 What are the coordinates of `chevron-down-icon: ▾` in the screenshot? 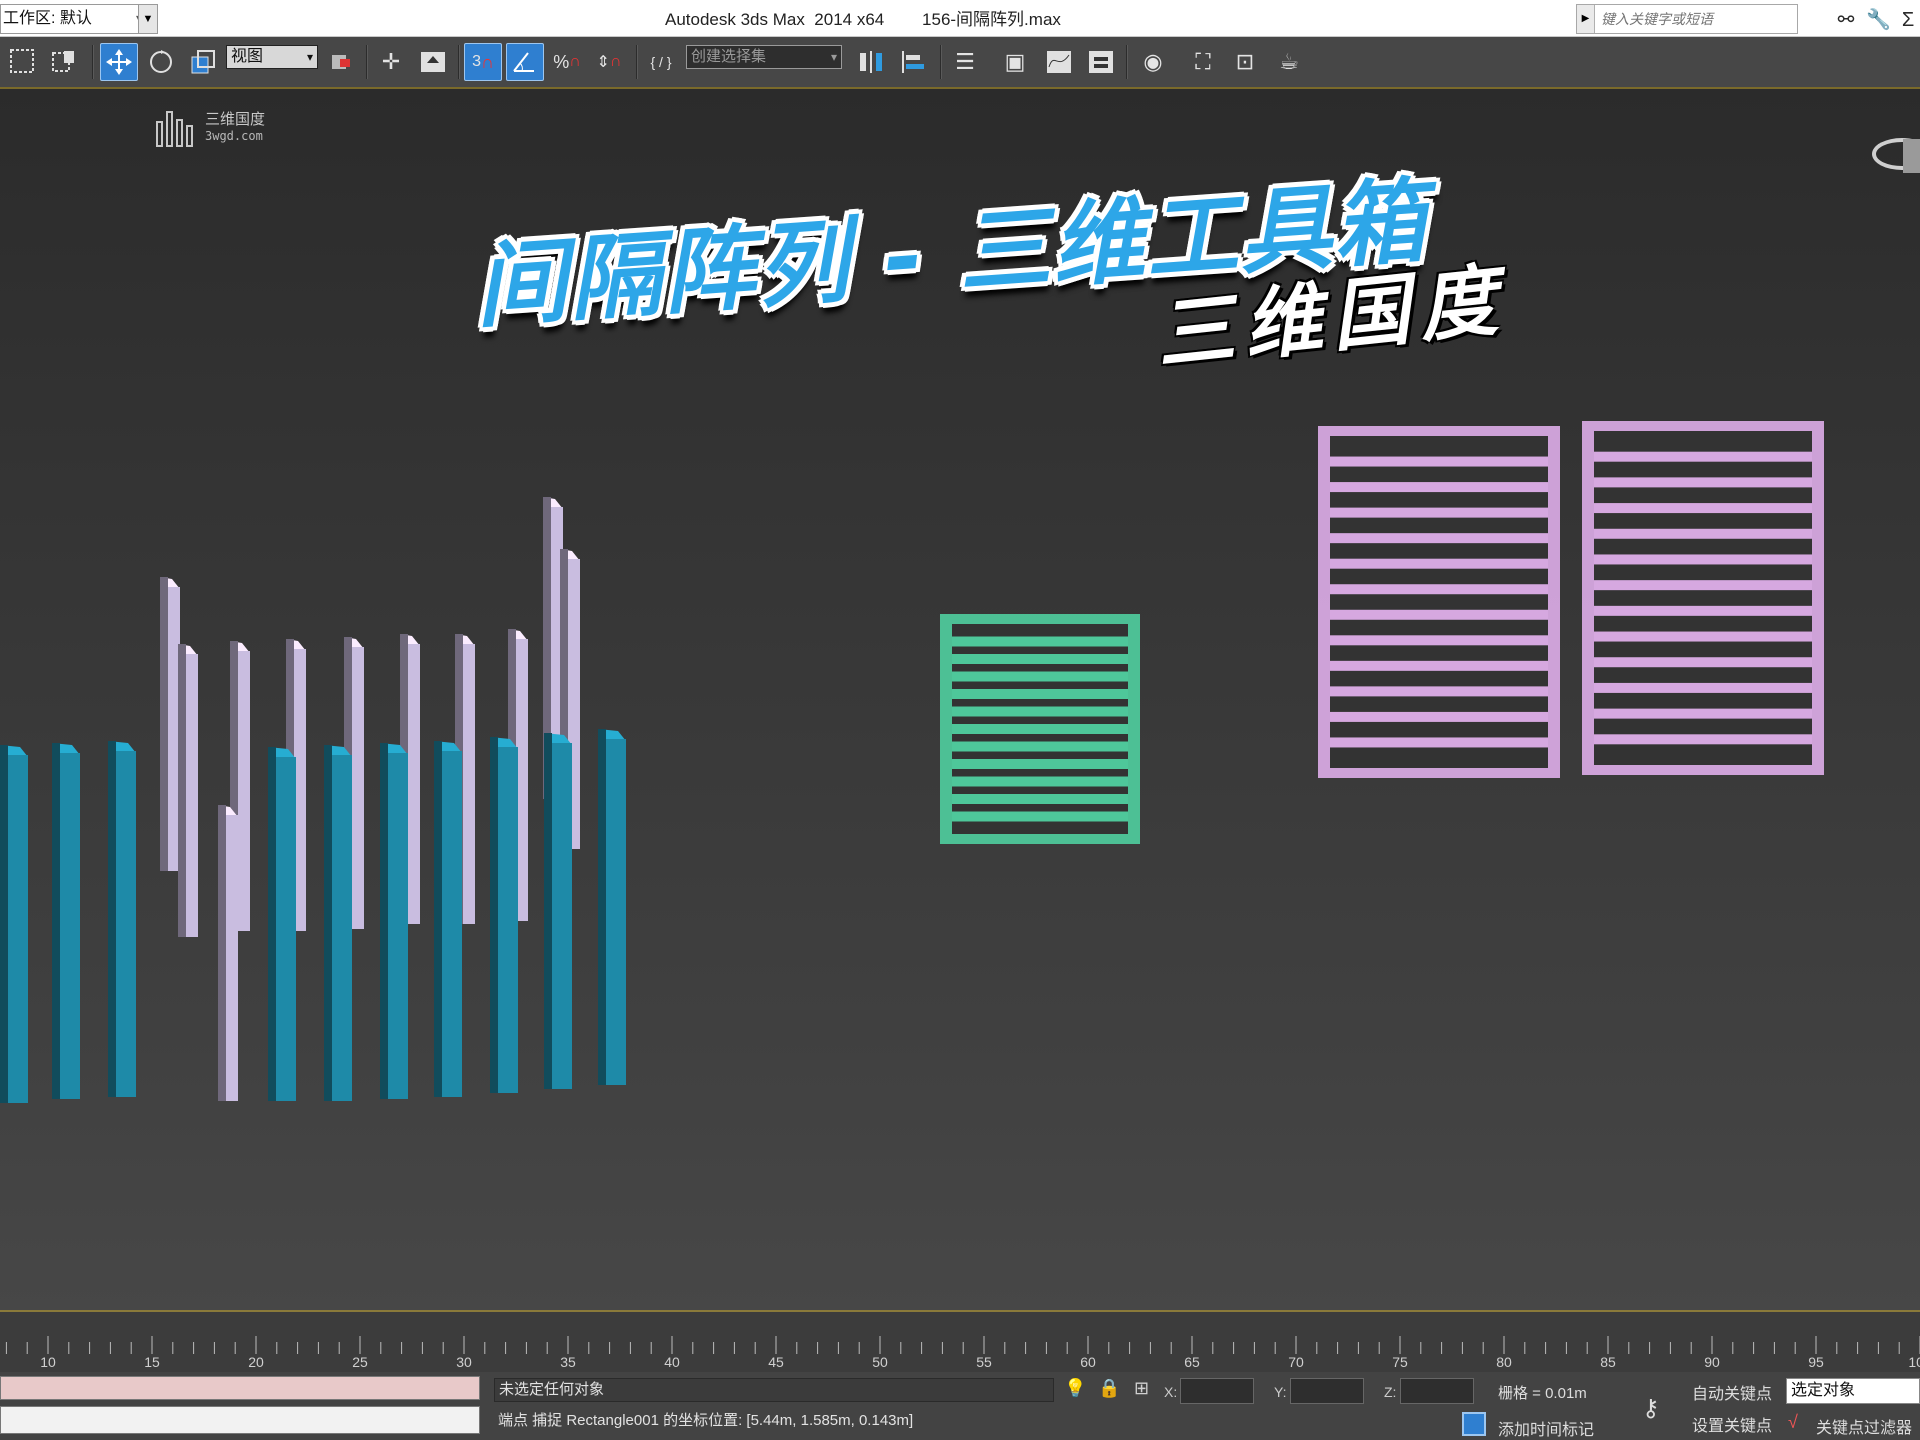 It's located at (833, 57).